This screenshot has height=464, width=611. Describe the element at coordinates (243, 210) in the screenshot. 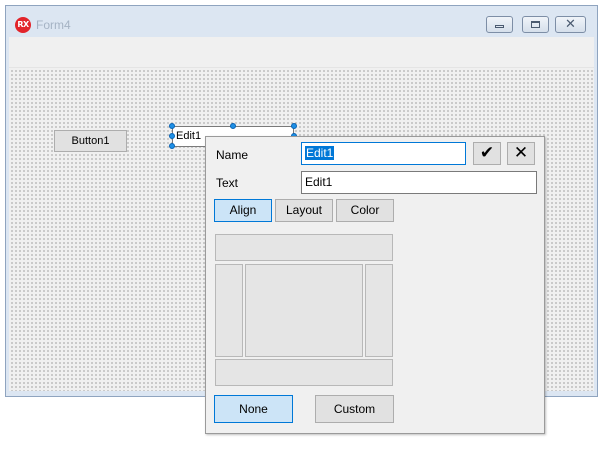

I see `tab-align: Align` at that location.